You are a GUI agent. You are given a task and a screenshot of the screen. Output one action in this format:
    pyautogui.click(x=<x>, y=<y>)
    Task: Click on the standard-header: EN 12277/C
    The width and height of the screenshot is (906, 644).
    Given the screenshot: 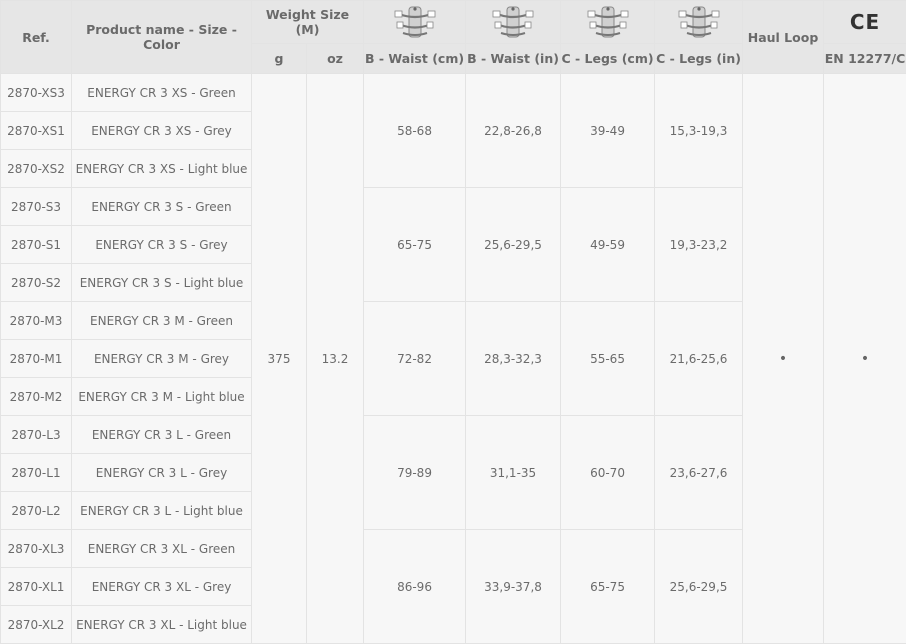 What is the action you would take?
    pyautogui.click(x=865, y=59)
    